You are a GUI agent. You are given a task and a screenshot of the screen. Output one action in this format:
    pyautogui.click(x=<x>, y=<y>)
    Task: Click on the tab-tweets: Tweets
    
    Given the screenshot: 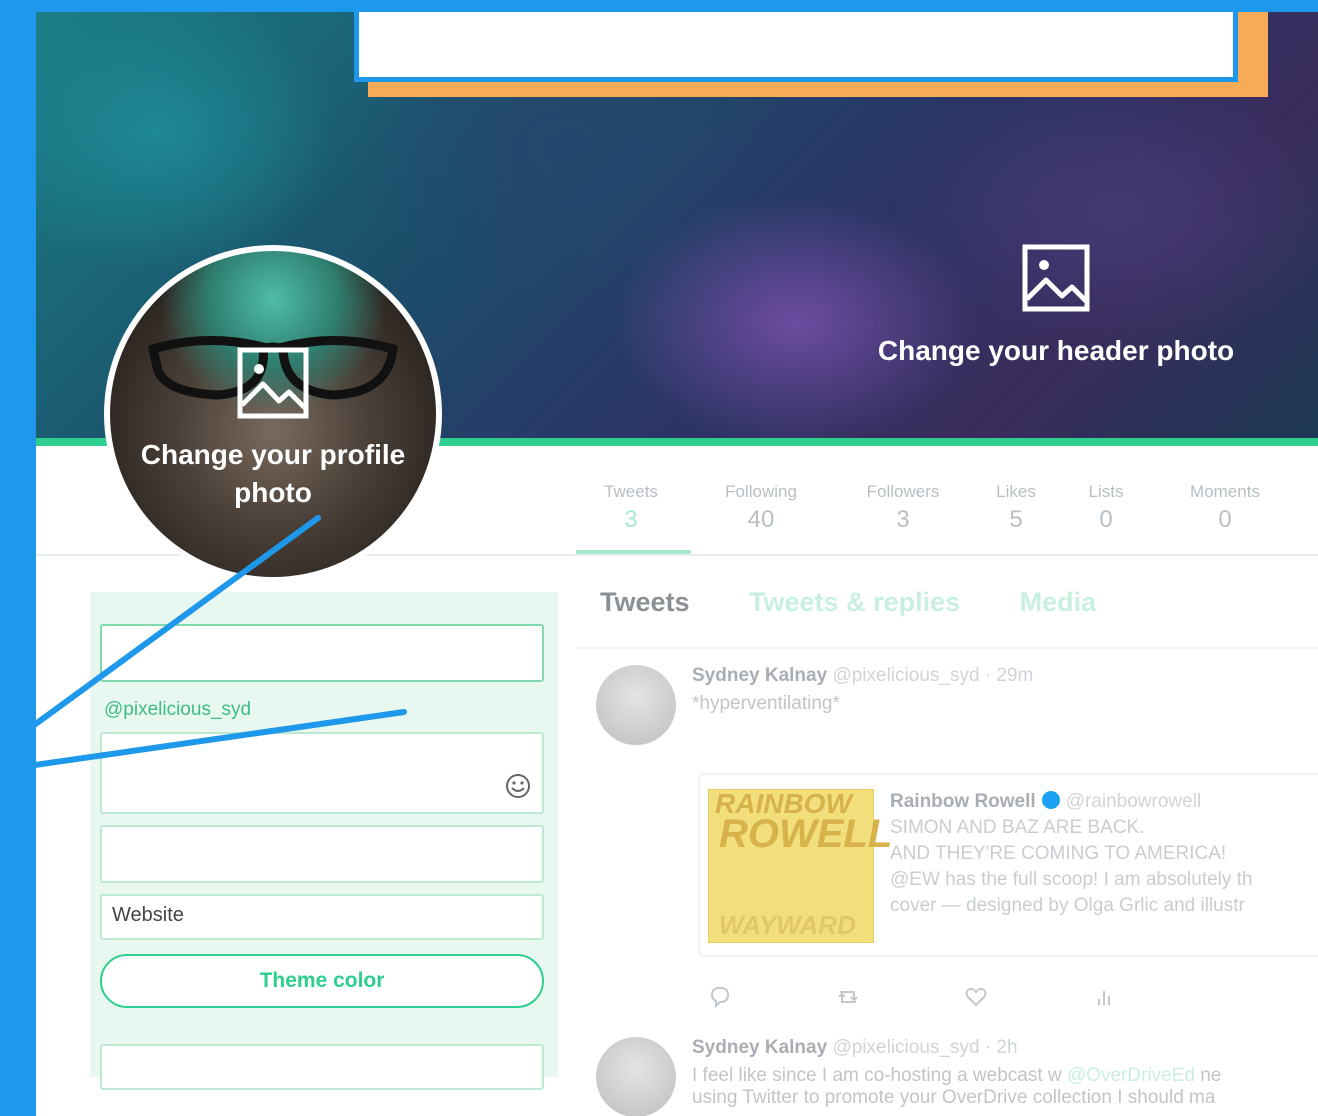 What is the action you would take?
    pyautogui.click(x=645, y=602)
    